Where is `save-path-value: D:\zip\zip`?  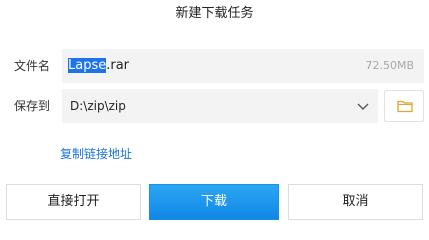 save-path-value: D:\zip\zip is located at coordinates (98, 106).